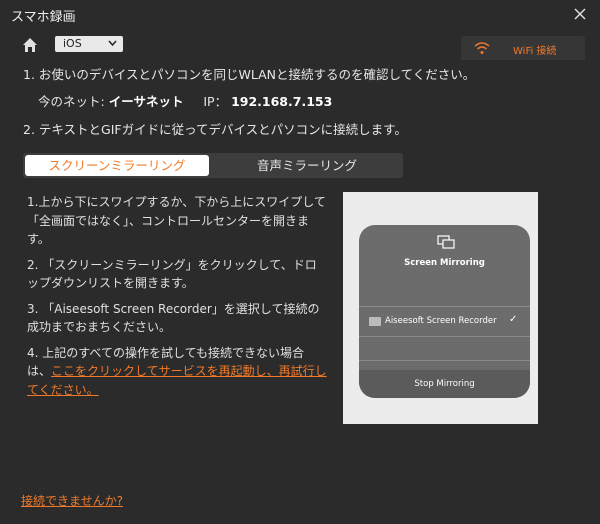 The image size is (600, 524). What do you see at coordinates (112, 43) in the screenshot?
I see `chevron-down-icon` at bounding box center [112, 43].